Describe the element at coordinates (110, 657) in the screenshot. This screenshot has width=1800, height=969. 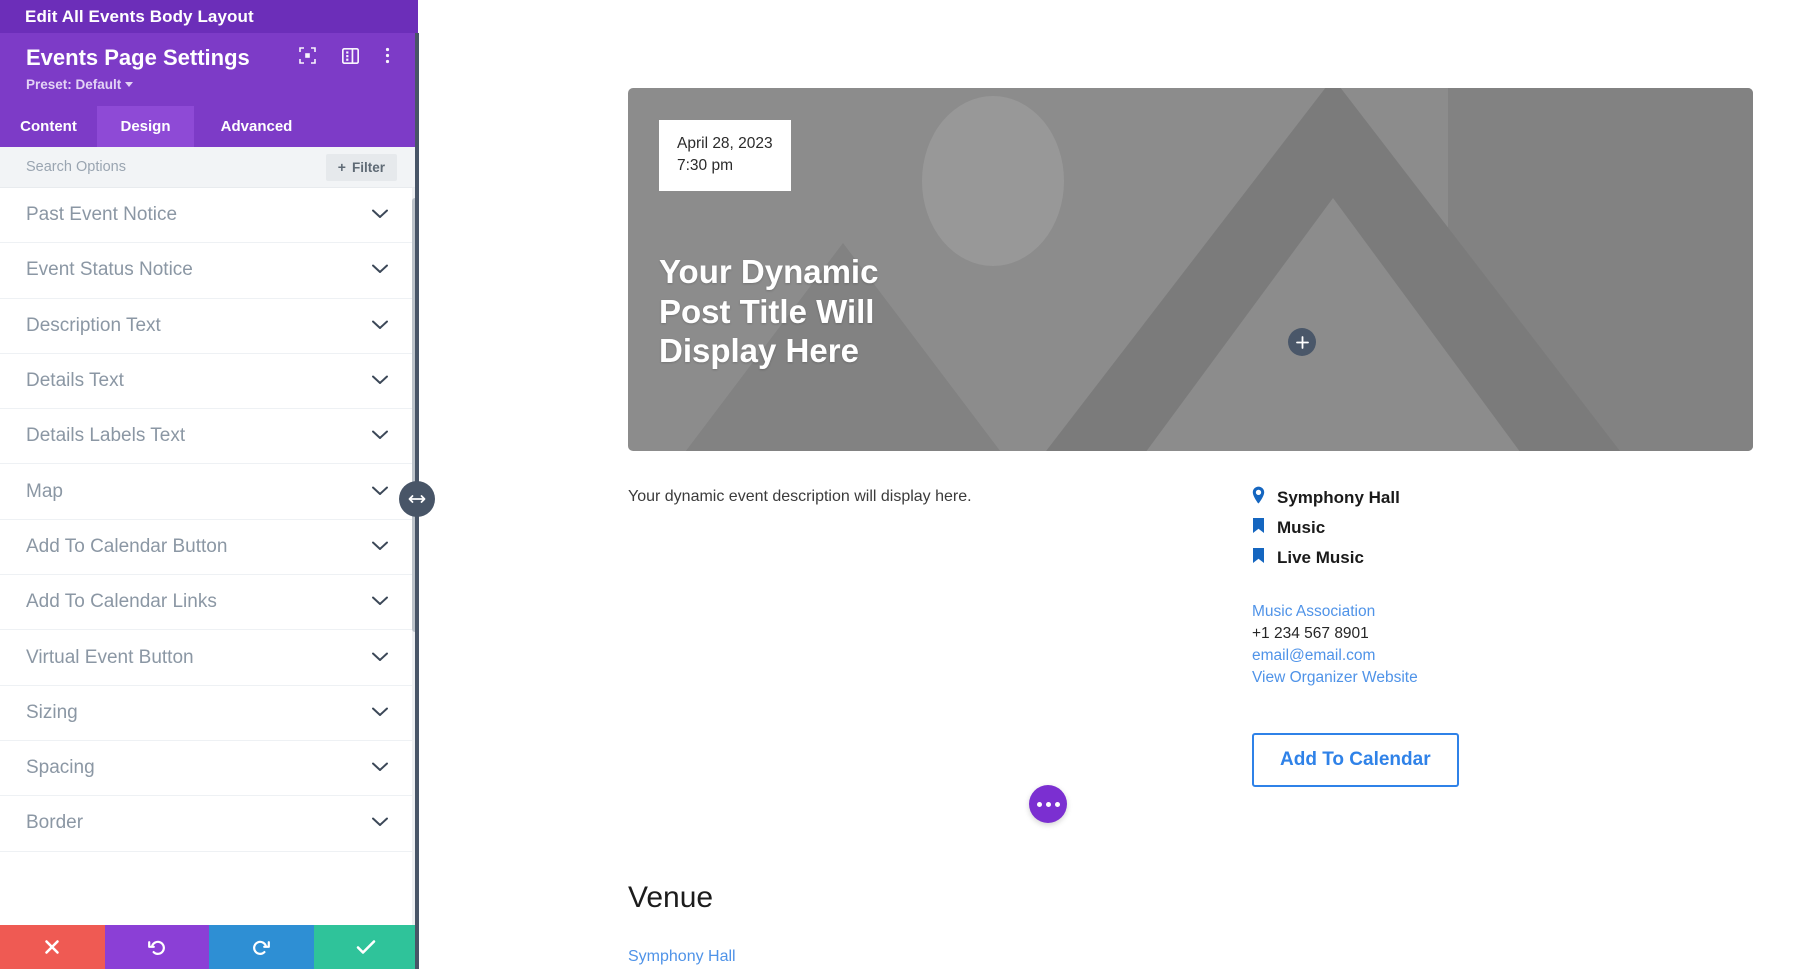
I see `option-label: Virtual Event Button` at that location.